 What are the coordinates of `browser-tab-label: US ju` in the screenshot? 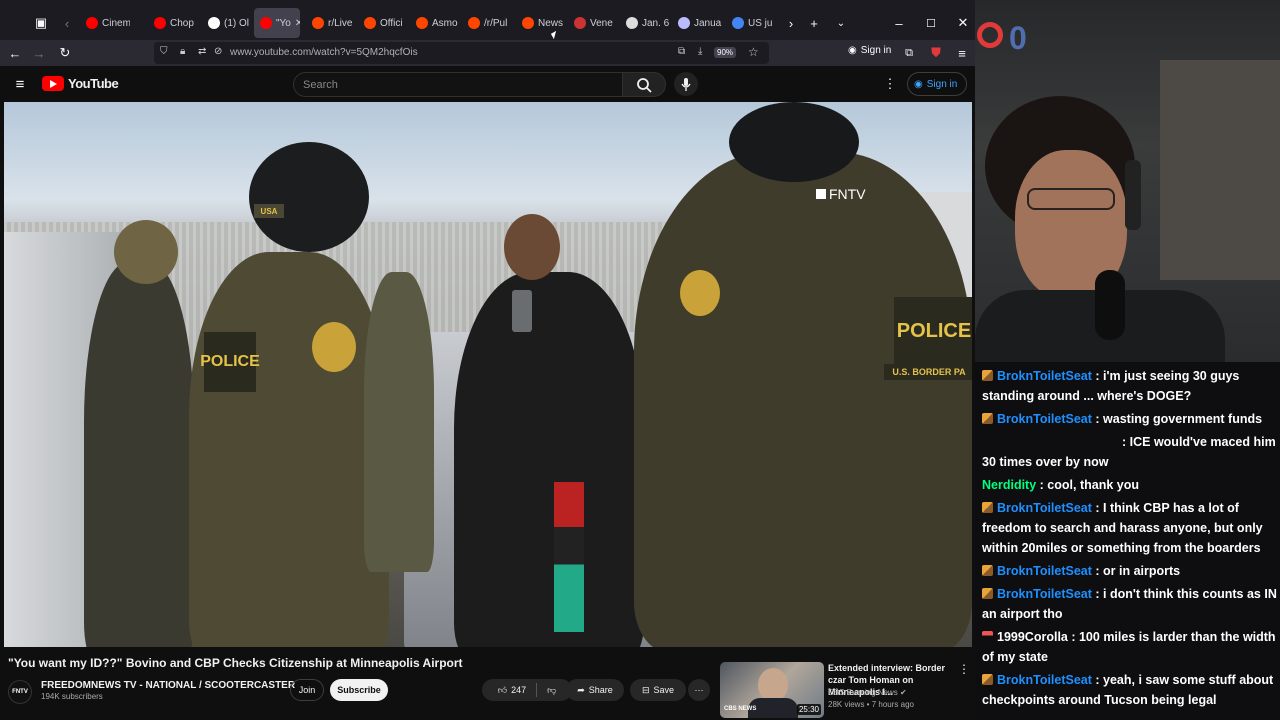 It's located at (760, 23).